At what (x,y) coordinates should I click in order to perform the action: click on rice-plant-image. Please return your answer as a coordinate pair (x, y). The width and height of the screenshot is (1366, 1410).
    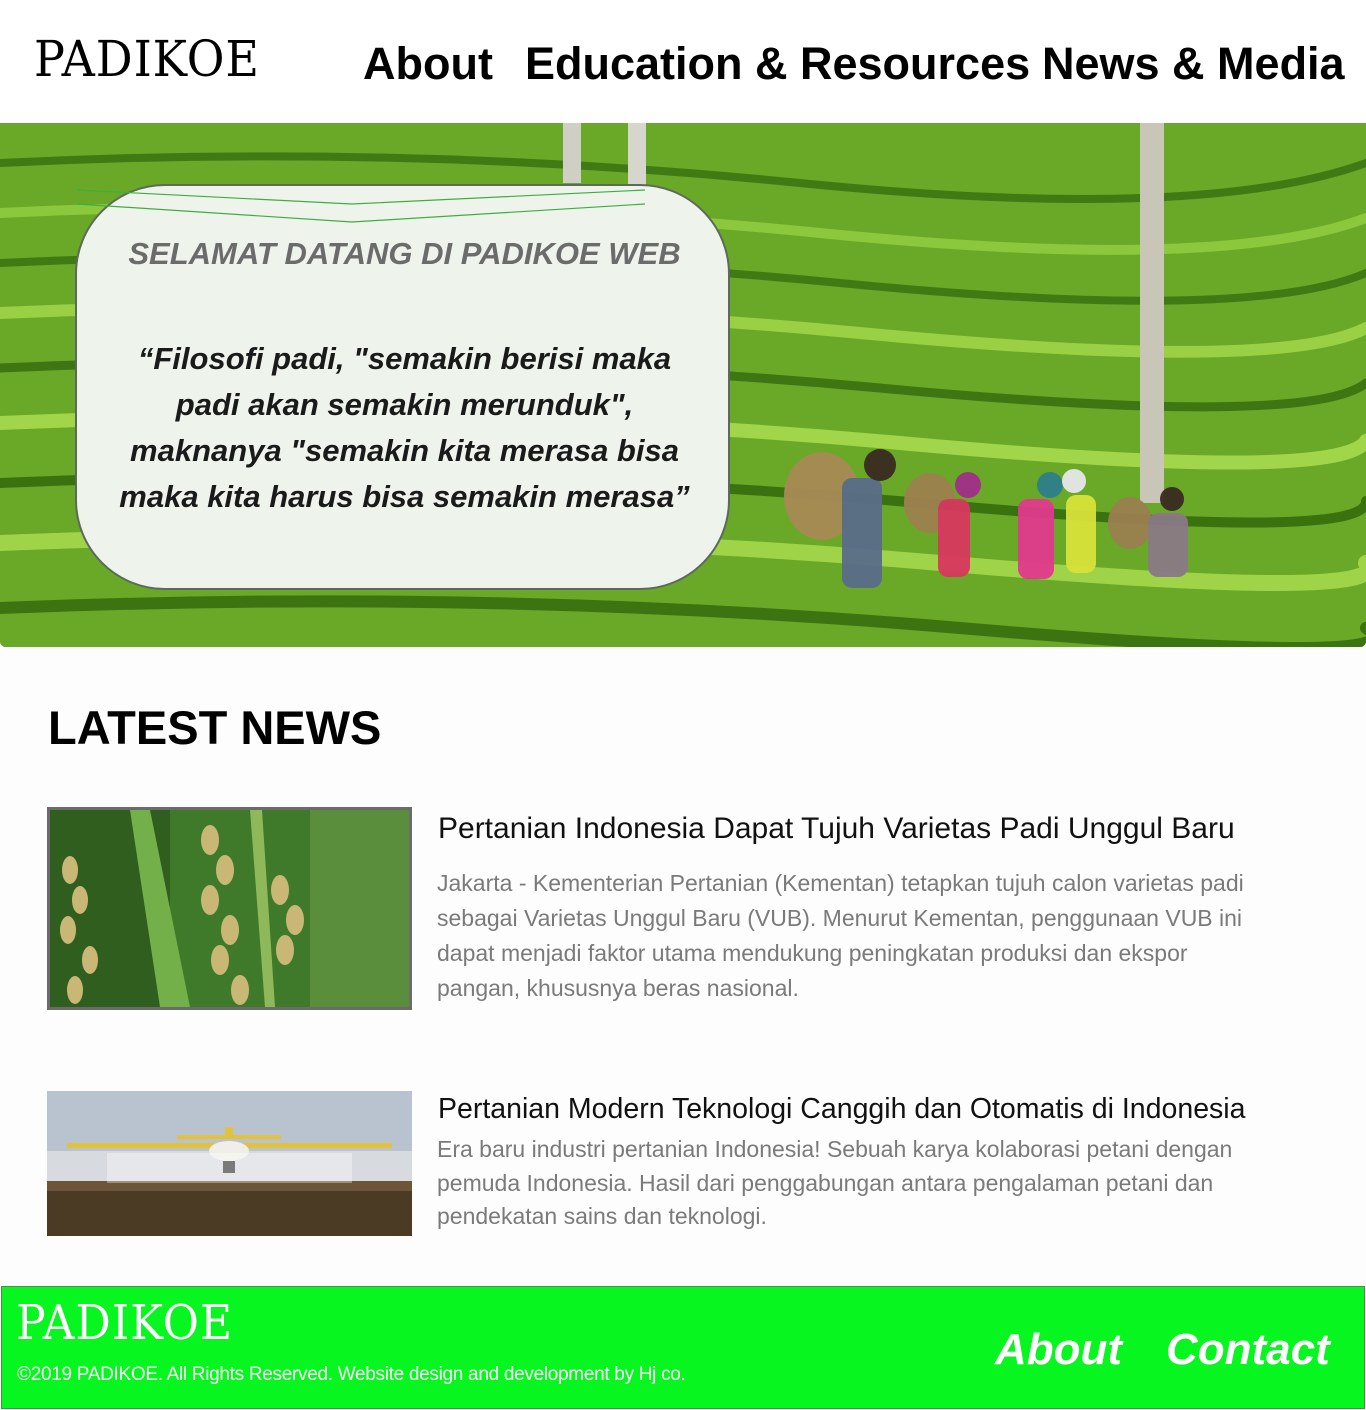
    Looking at the image, I should click on (229, 908).